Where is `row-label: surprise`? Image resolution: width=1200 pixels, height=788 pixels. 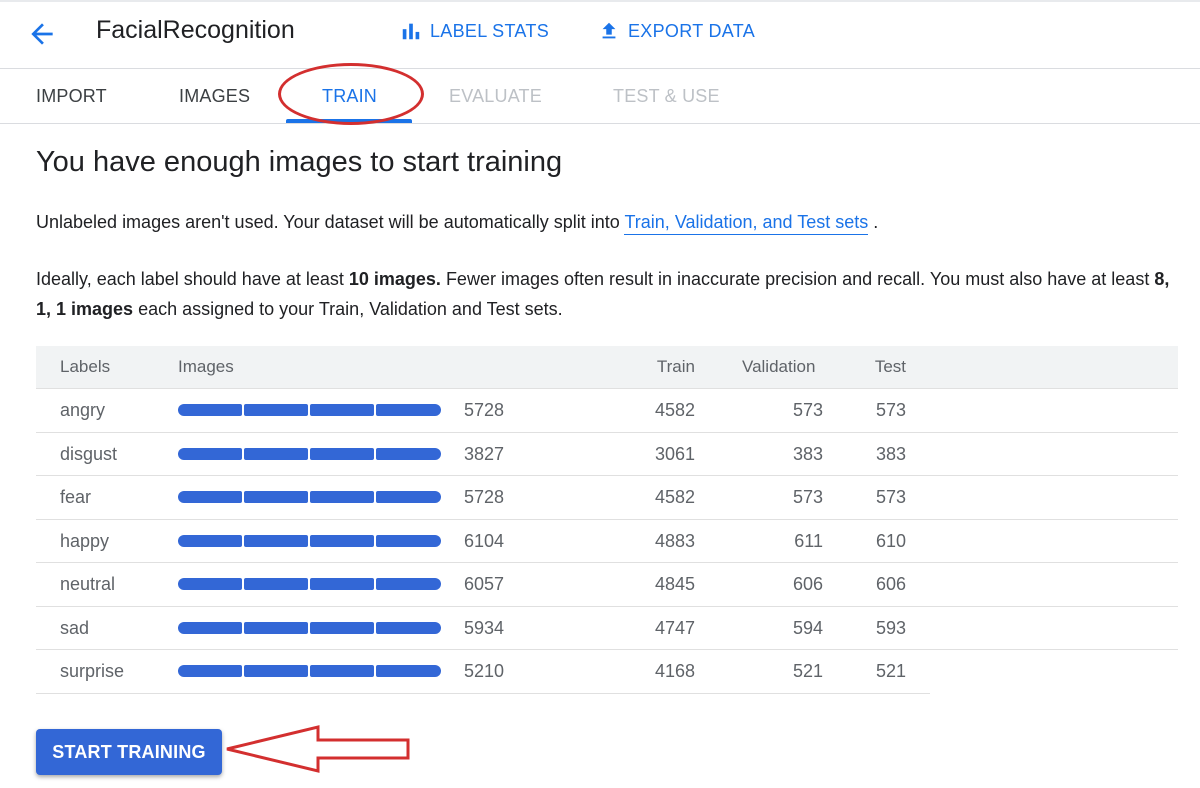 row-label: surprise is located at coordinates (92, 671).